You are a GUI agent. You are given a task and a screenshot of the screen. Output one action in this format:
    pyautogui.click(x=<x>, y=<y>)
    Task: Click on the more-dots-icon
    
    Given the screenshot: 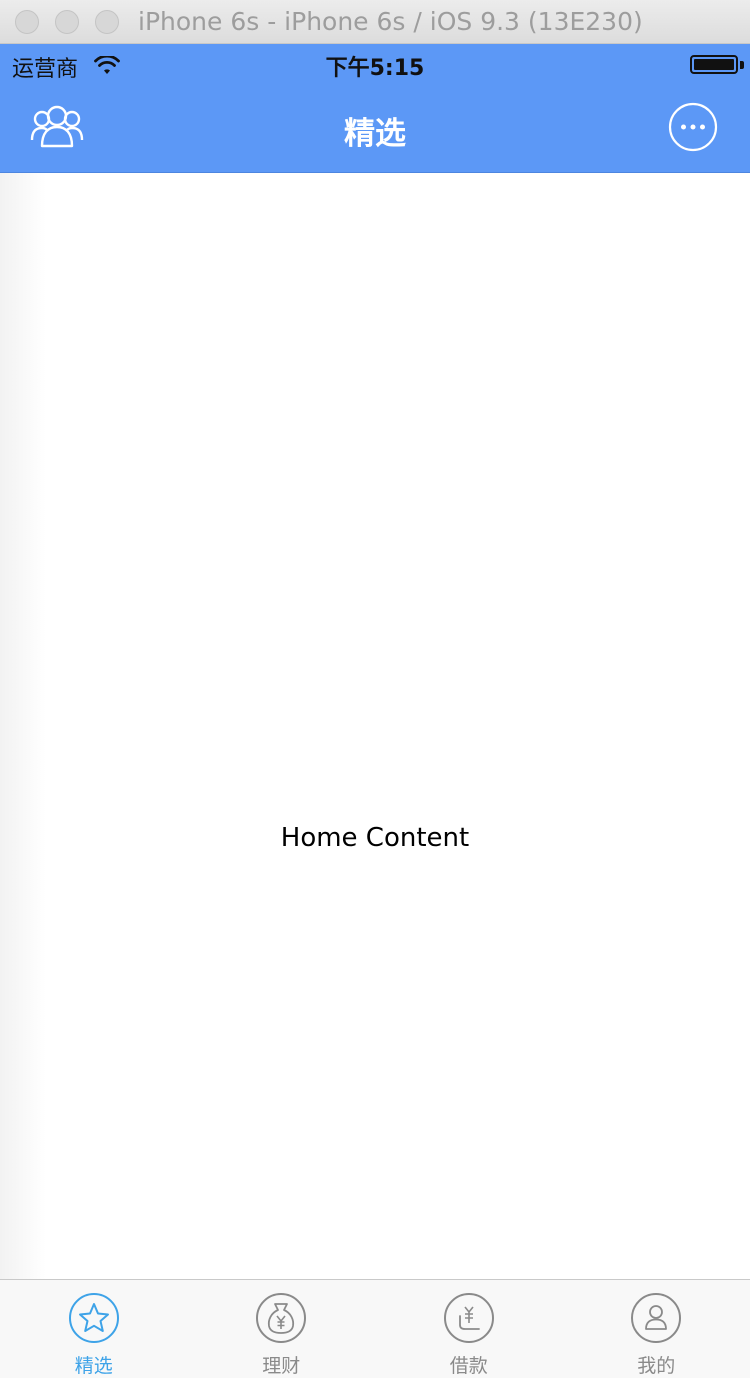 What is the action you would take?
    pyautogui.click(x=693, y=127)
    